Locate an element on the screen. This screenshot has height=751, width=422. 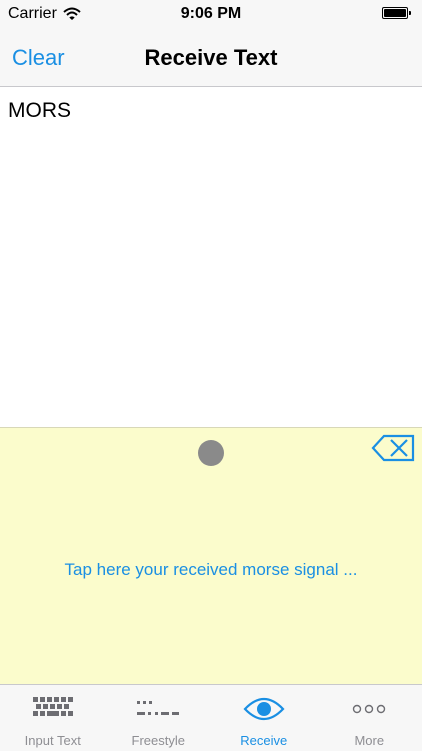
tab-more: More is located at coordinates (369, 718).